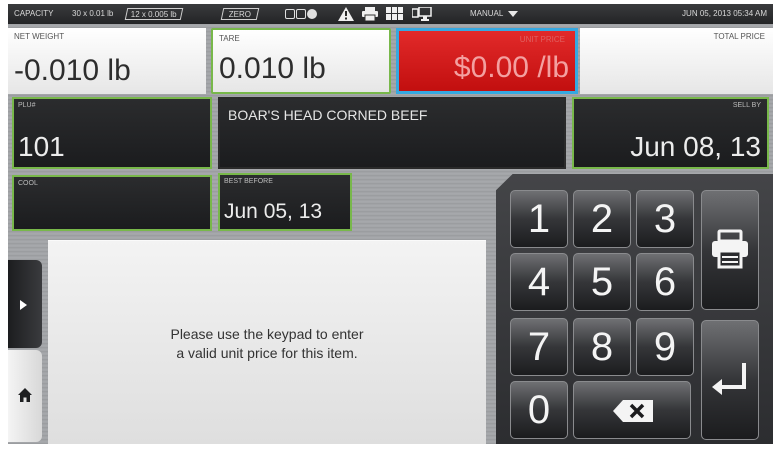  I want to click on mode-label: MANUAL, so click(486, 14).